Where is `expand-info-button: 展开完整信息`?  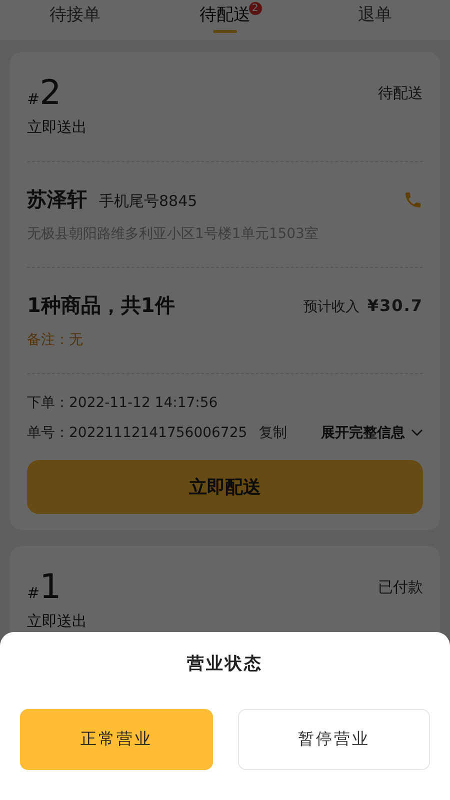 expand-info-button: 展开完整信息 is located at coordinates (372, 433).